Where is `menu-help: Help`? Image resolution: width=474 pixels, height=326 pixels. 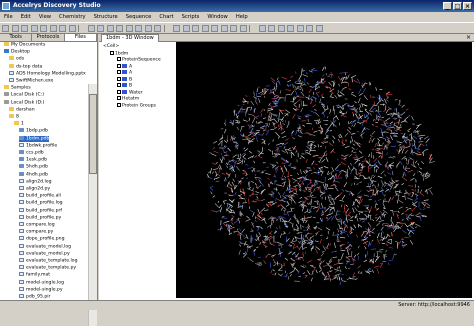 menu-help: Help is located at coordinates (242, 17).